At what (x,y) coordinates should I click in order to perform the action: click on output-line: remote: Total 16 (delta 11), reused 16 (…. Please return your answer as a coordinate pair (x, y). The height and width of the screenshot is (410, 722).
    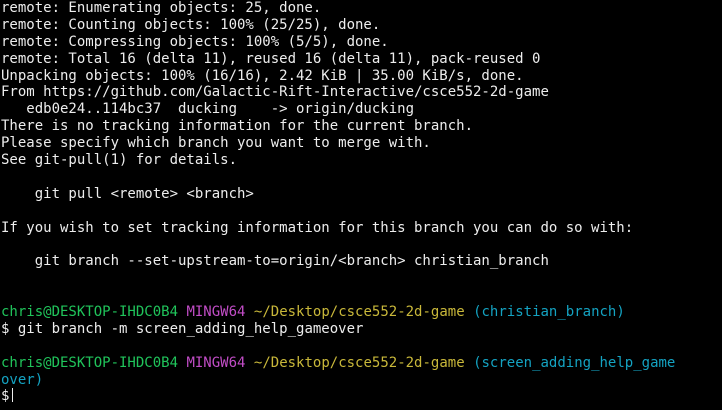
    Looking at the image, I should click on (271, 58).